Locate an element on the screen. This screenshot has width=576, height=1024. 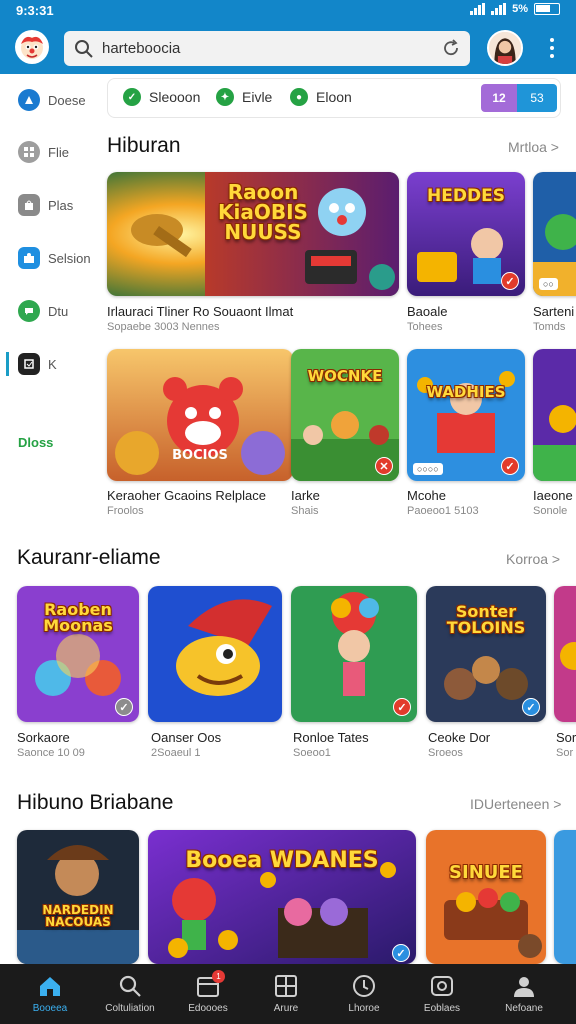
card-sublabel: Sopaebe 3003 Nennes is located at coordinates (163, 327).